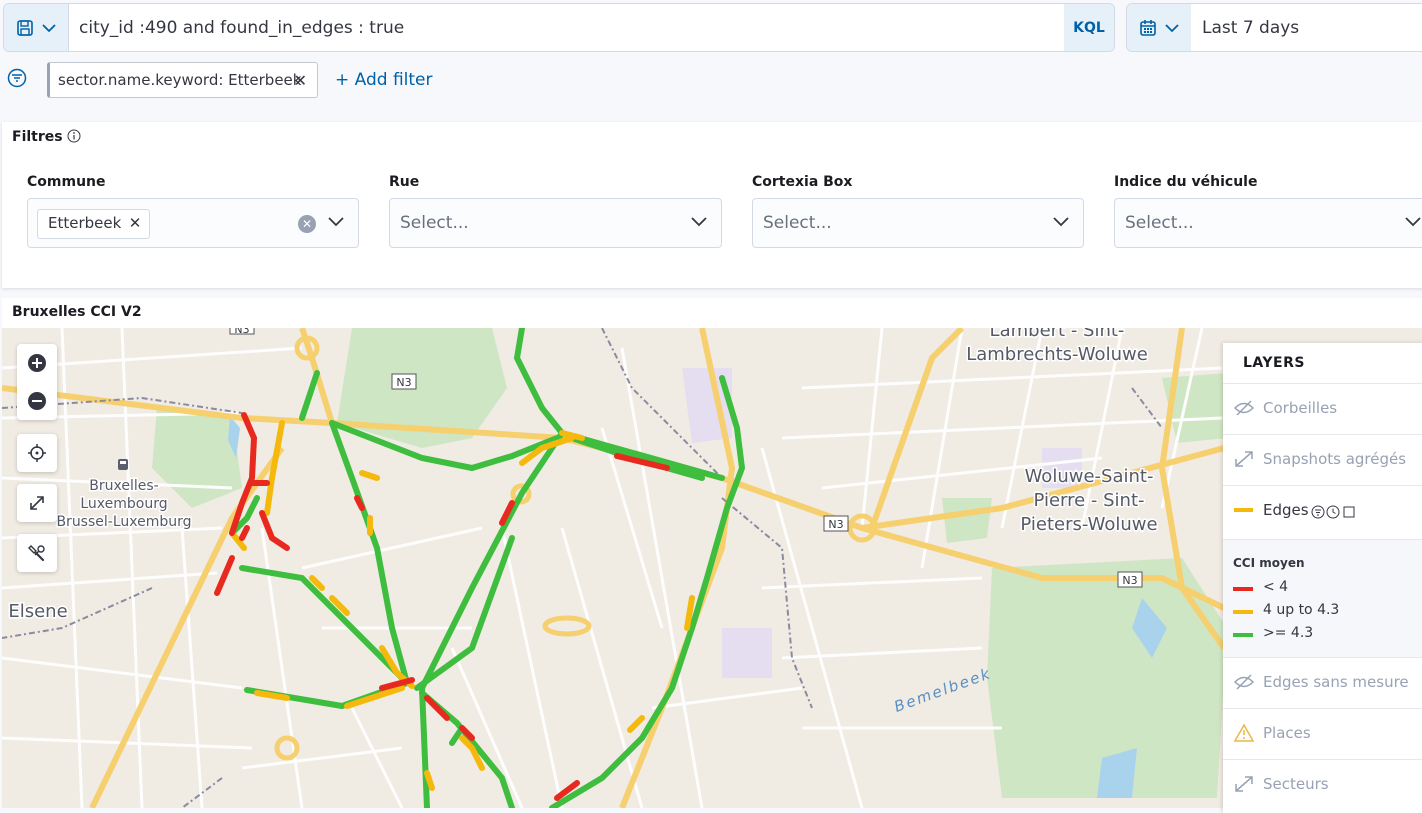  I want to click on minus-icon, so click(37, 401).